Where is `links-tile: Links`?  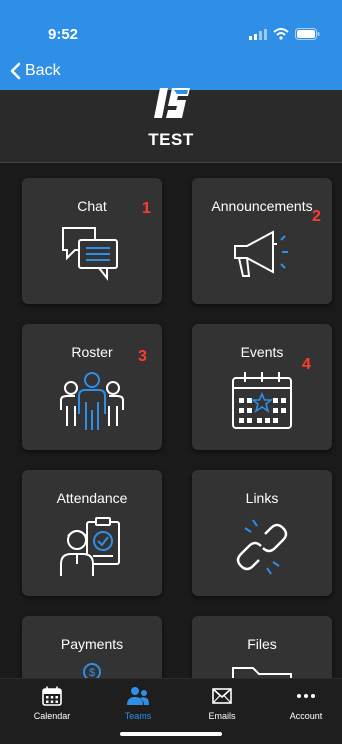 links-tile: Links is located at coordinates (262, 533).